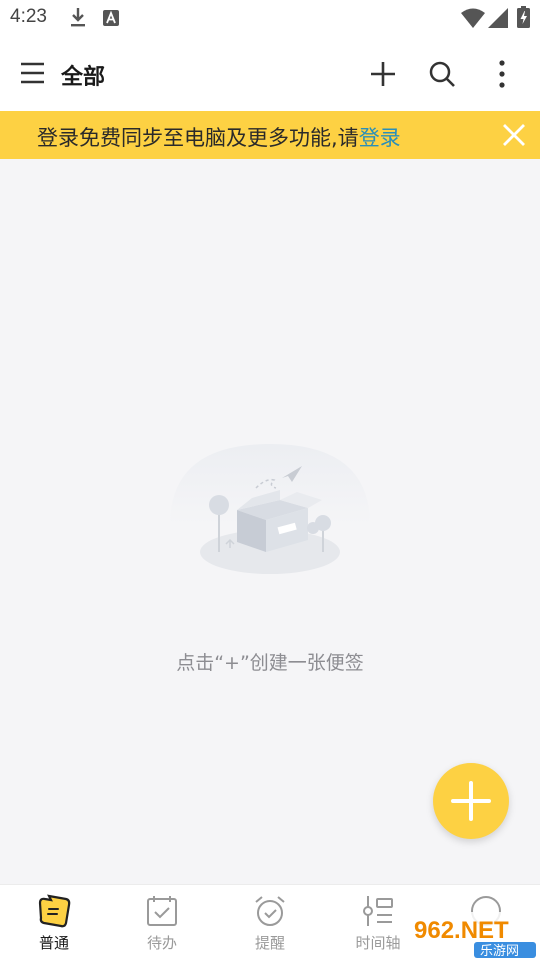  What do you see at coordinates (83, 77) in the screenshot?
I see `page-title: 全部` at bounding box center [83, 77].